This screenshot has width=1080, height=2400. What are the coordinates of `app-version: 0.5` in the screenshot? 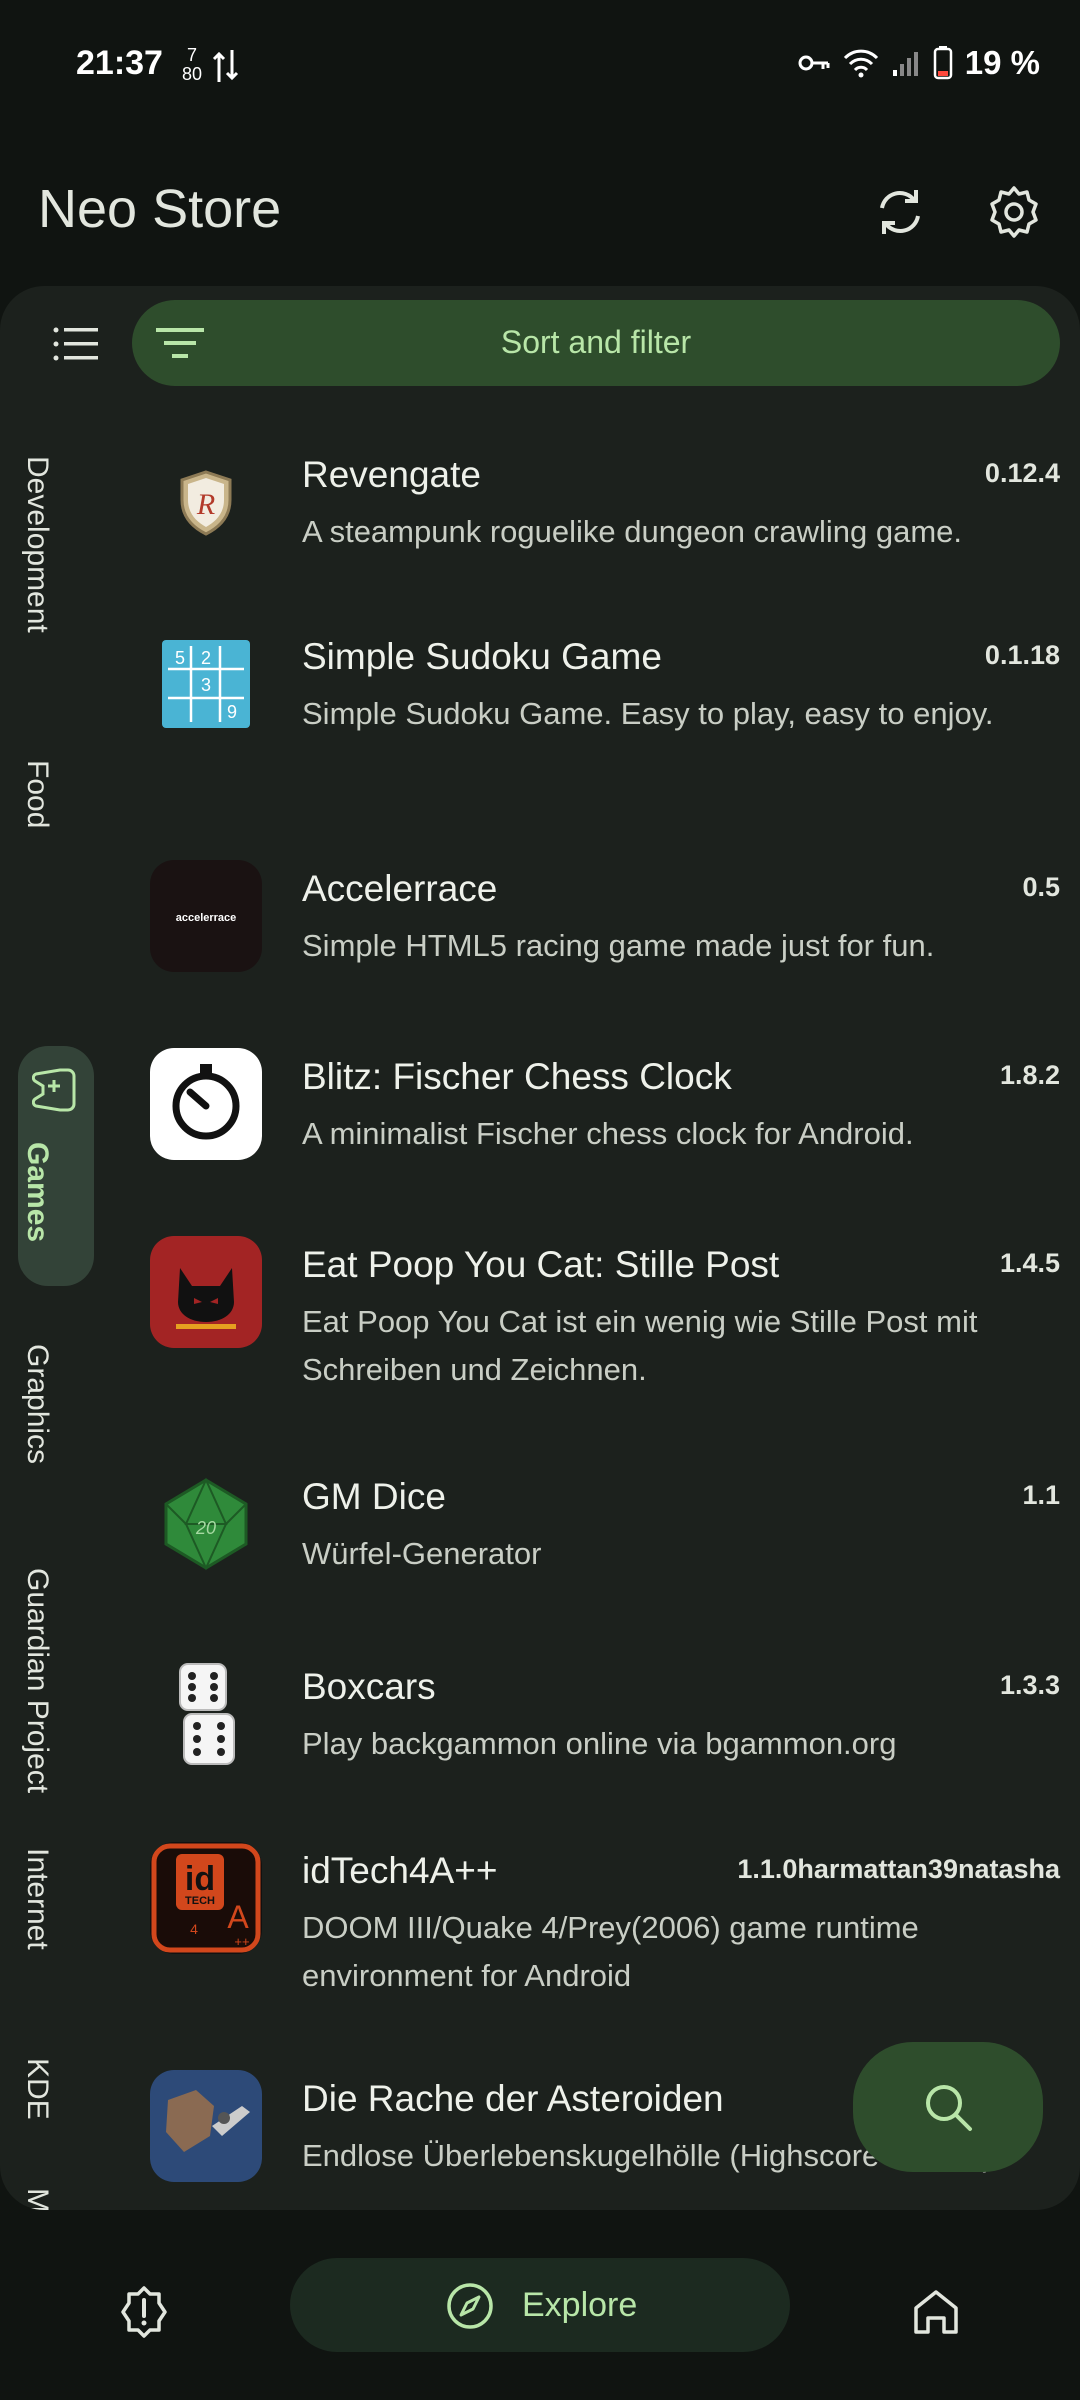 It's located at (1041, 887).